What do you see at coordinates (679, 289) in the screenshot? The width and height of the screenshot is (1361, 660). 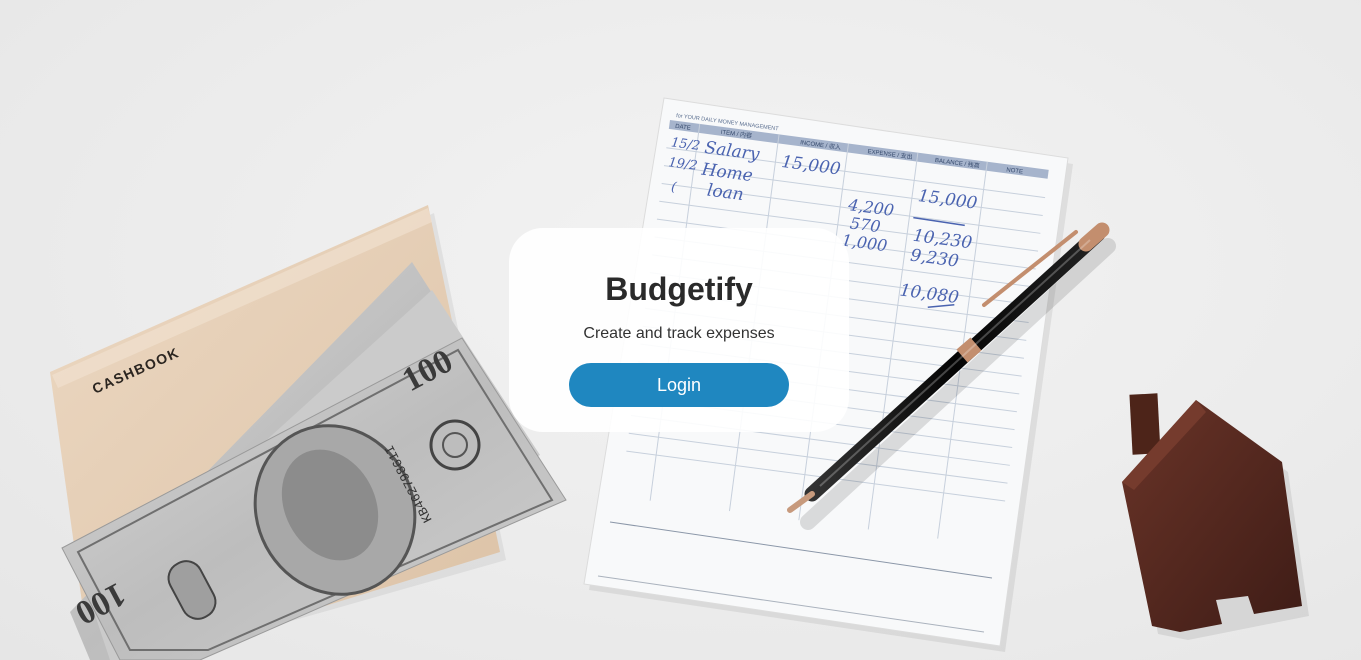 I see `app-title: Budgetify` at bounding box center [679, 289].